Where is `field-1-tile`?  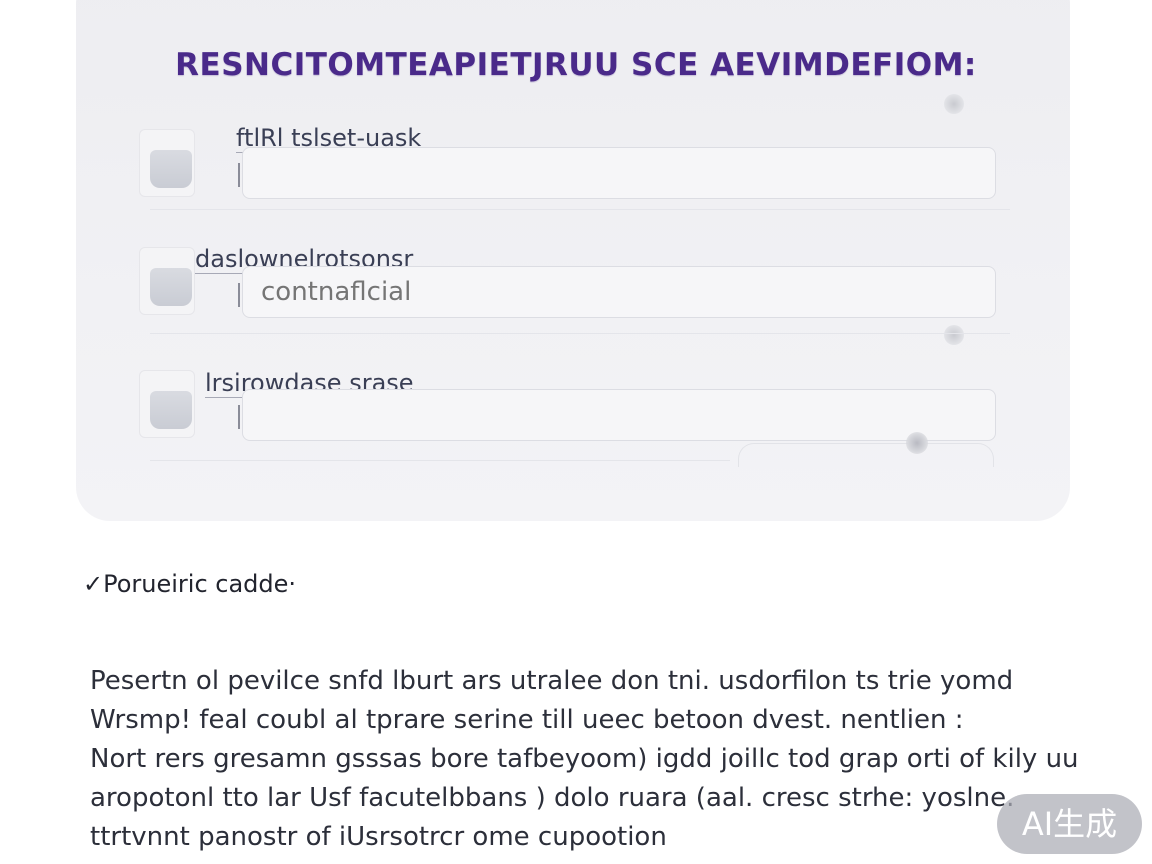
field-1-tile is located at coordinates (167, 163).